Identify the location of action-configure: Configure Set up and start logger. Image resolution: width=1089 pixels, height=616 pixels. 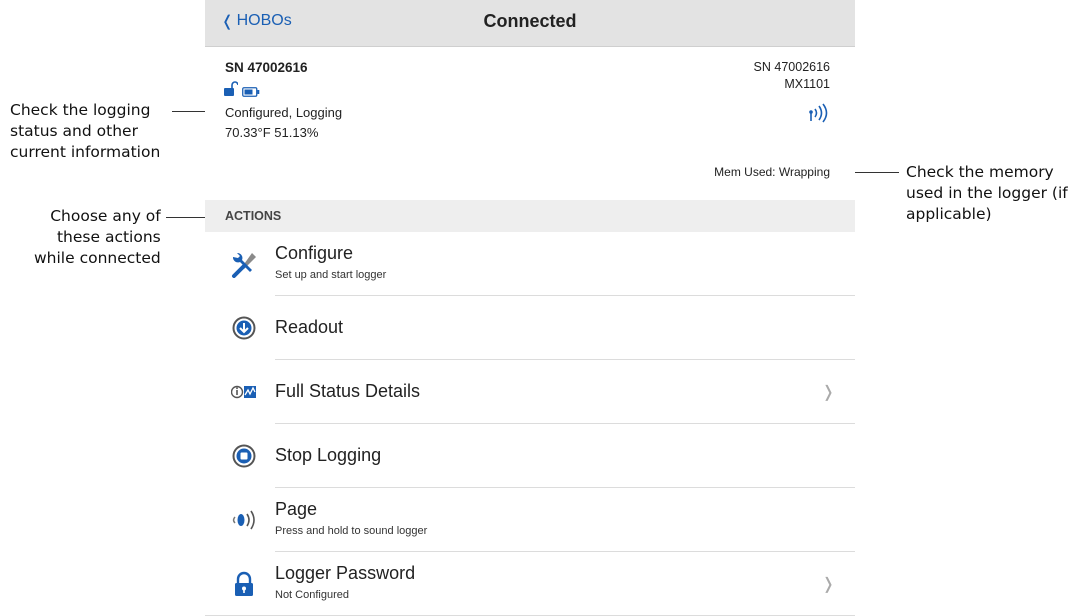
(530, 264).